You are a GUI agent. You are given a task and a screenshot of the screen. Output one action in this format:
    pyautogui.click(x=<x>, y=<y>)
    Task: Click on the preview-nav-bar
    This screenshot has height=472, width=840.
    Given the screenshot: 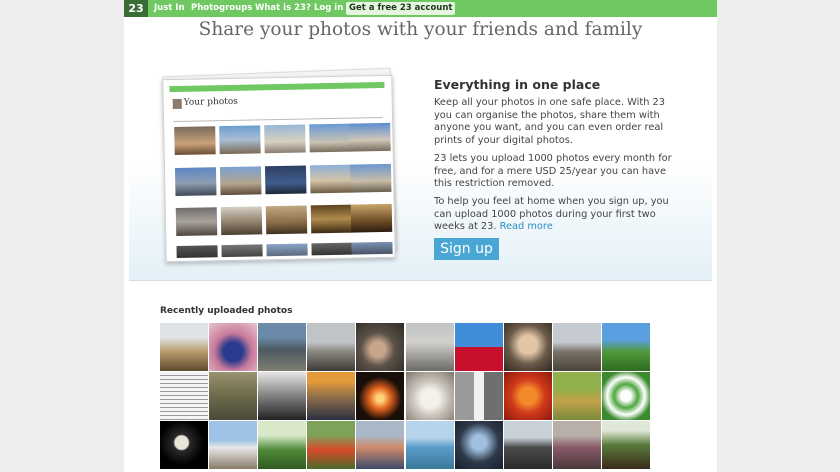 What is the action you would take?
    pyautogui.click(x=277, y=87)
    